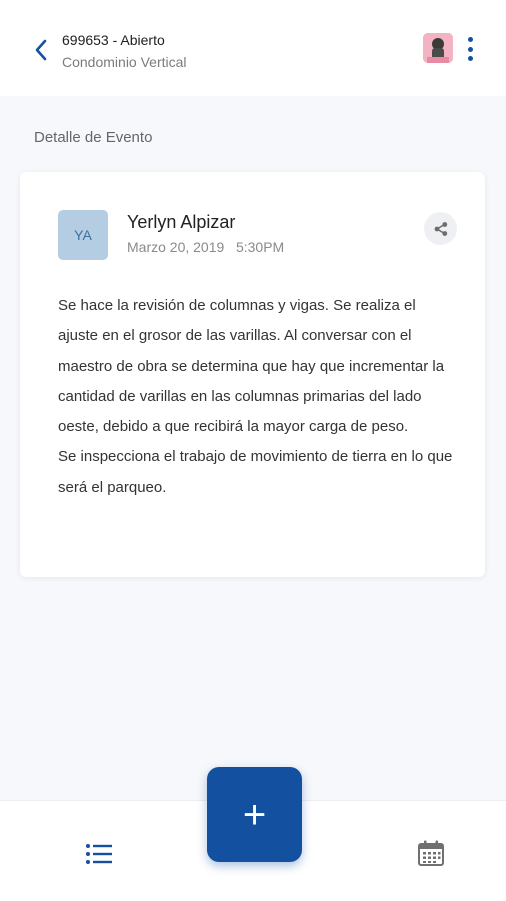 The image size is (506, 901). I want to click on user-avatar, so click(438, 48).